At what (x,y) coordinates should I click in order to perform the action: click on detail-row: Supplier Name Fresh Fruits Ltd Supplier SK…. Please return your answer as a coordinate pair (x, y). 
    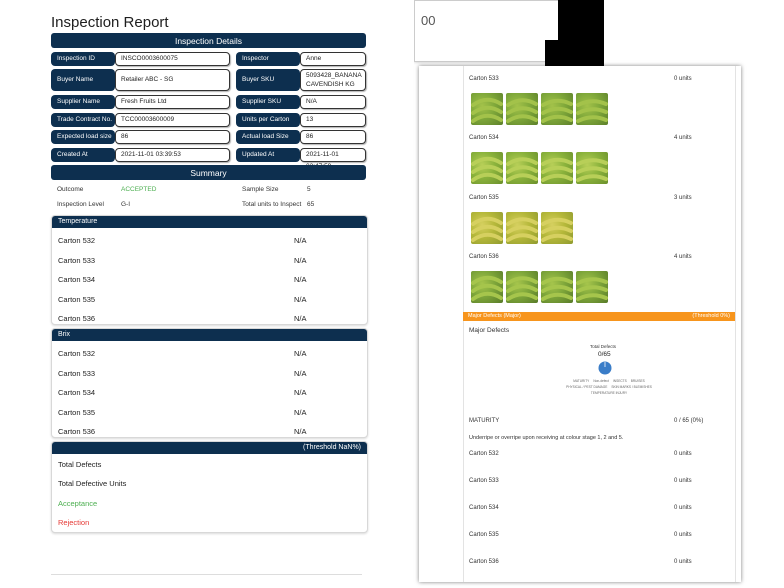
    Looking at the image, I should click on (208, 102).